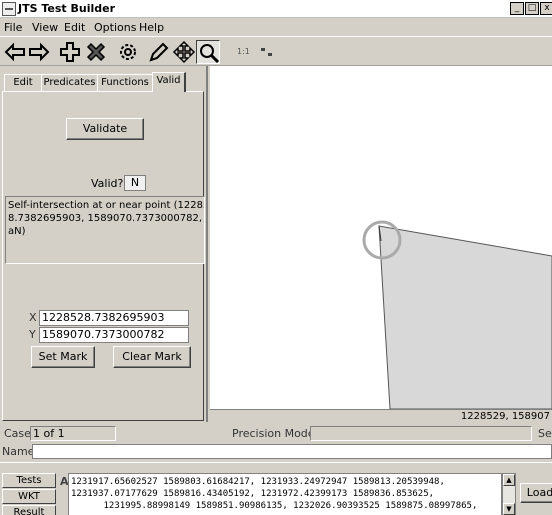 The height and width of the screenshot is (515, 552). I want to click on name-input, so click(292, 451).